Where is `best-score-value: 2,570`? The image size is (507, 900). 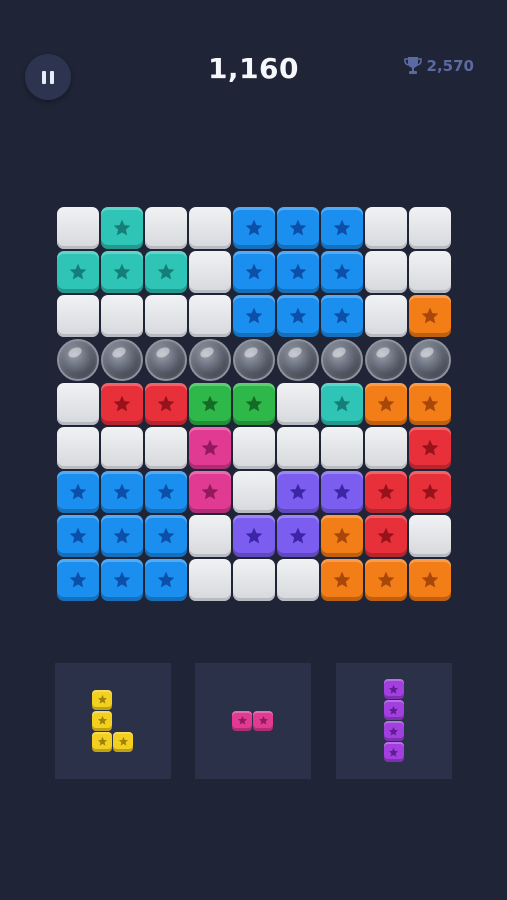
best-score-value: 2,570 is located at coordinates (450, 66).